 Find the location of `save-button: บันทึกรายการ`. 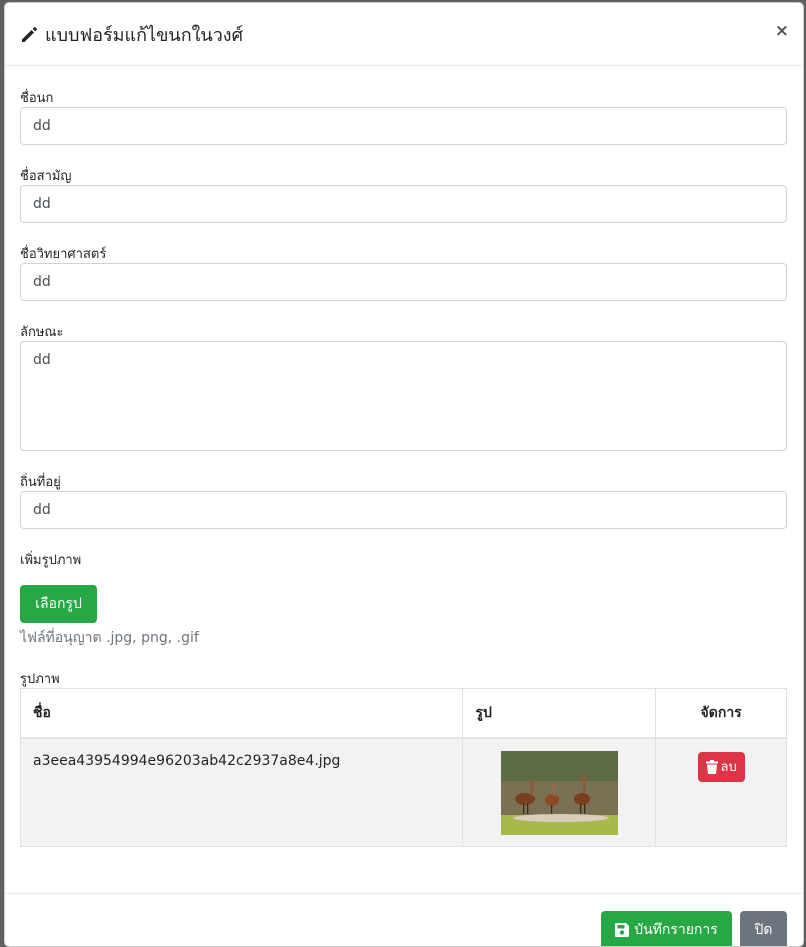

save-button: บันทึกรายการ is located at coordinates (666, 928).